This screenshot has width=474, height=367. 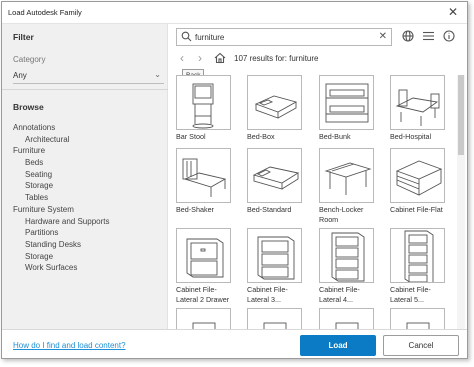 What do you see at coordinates (461, 115) in the screenshot?
I see `scrollbar-thumb` at bounding box center [461, 115].